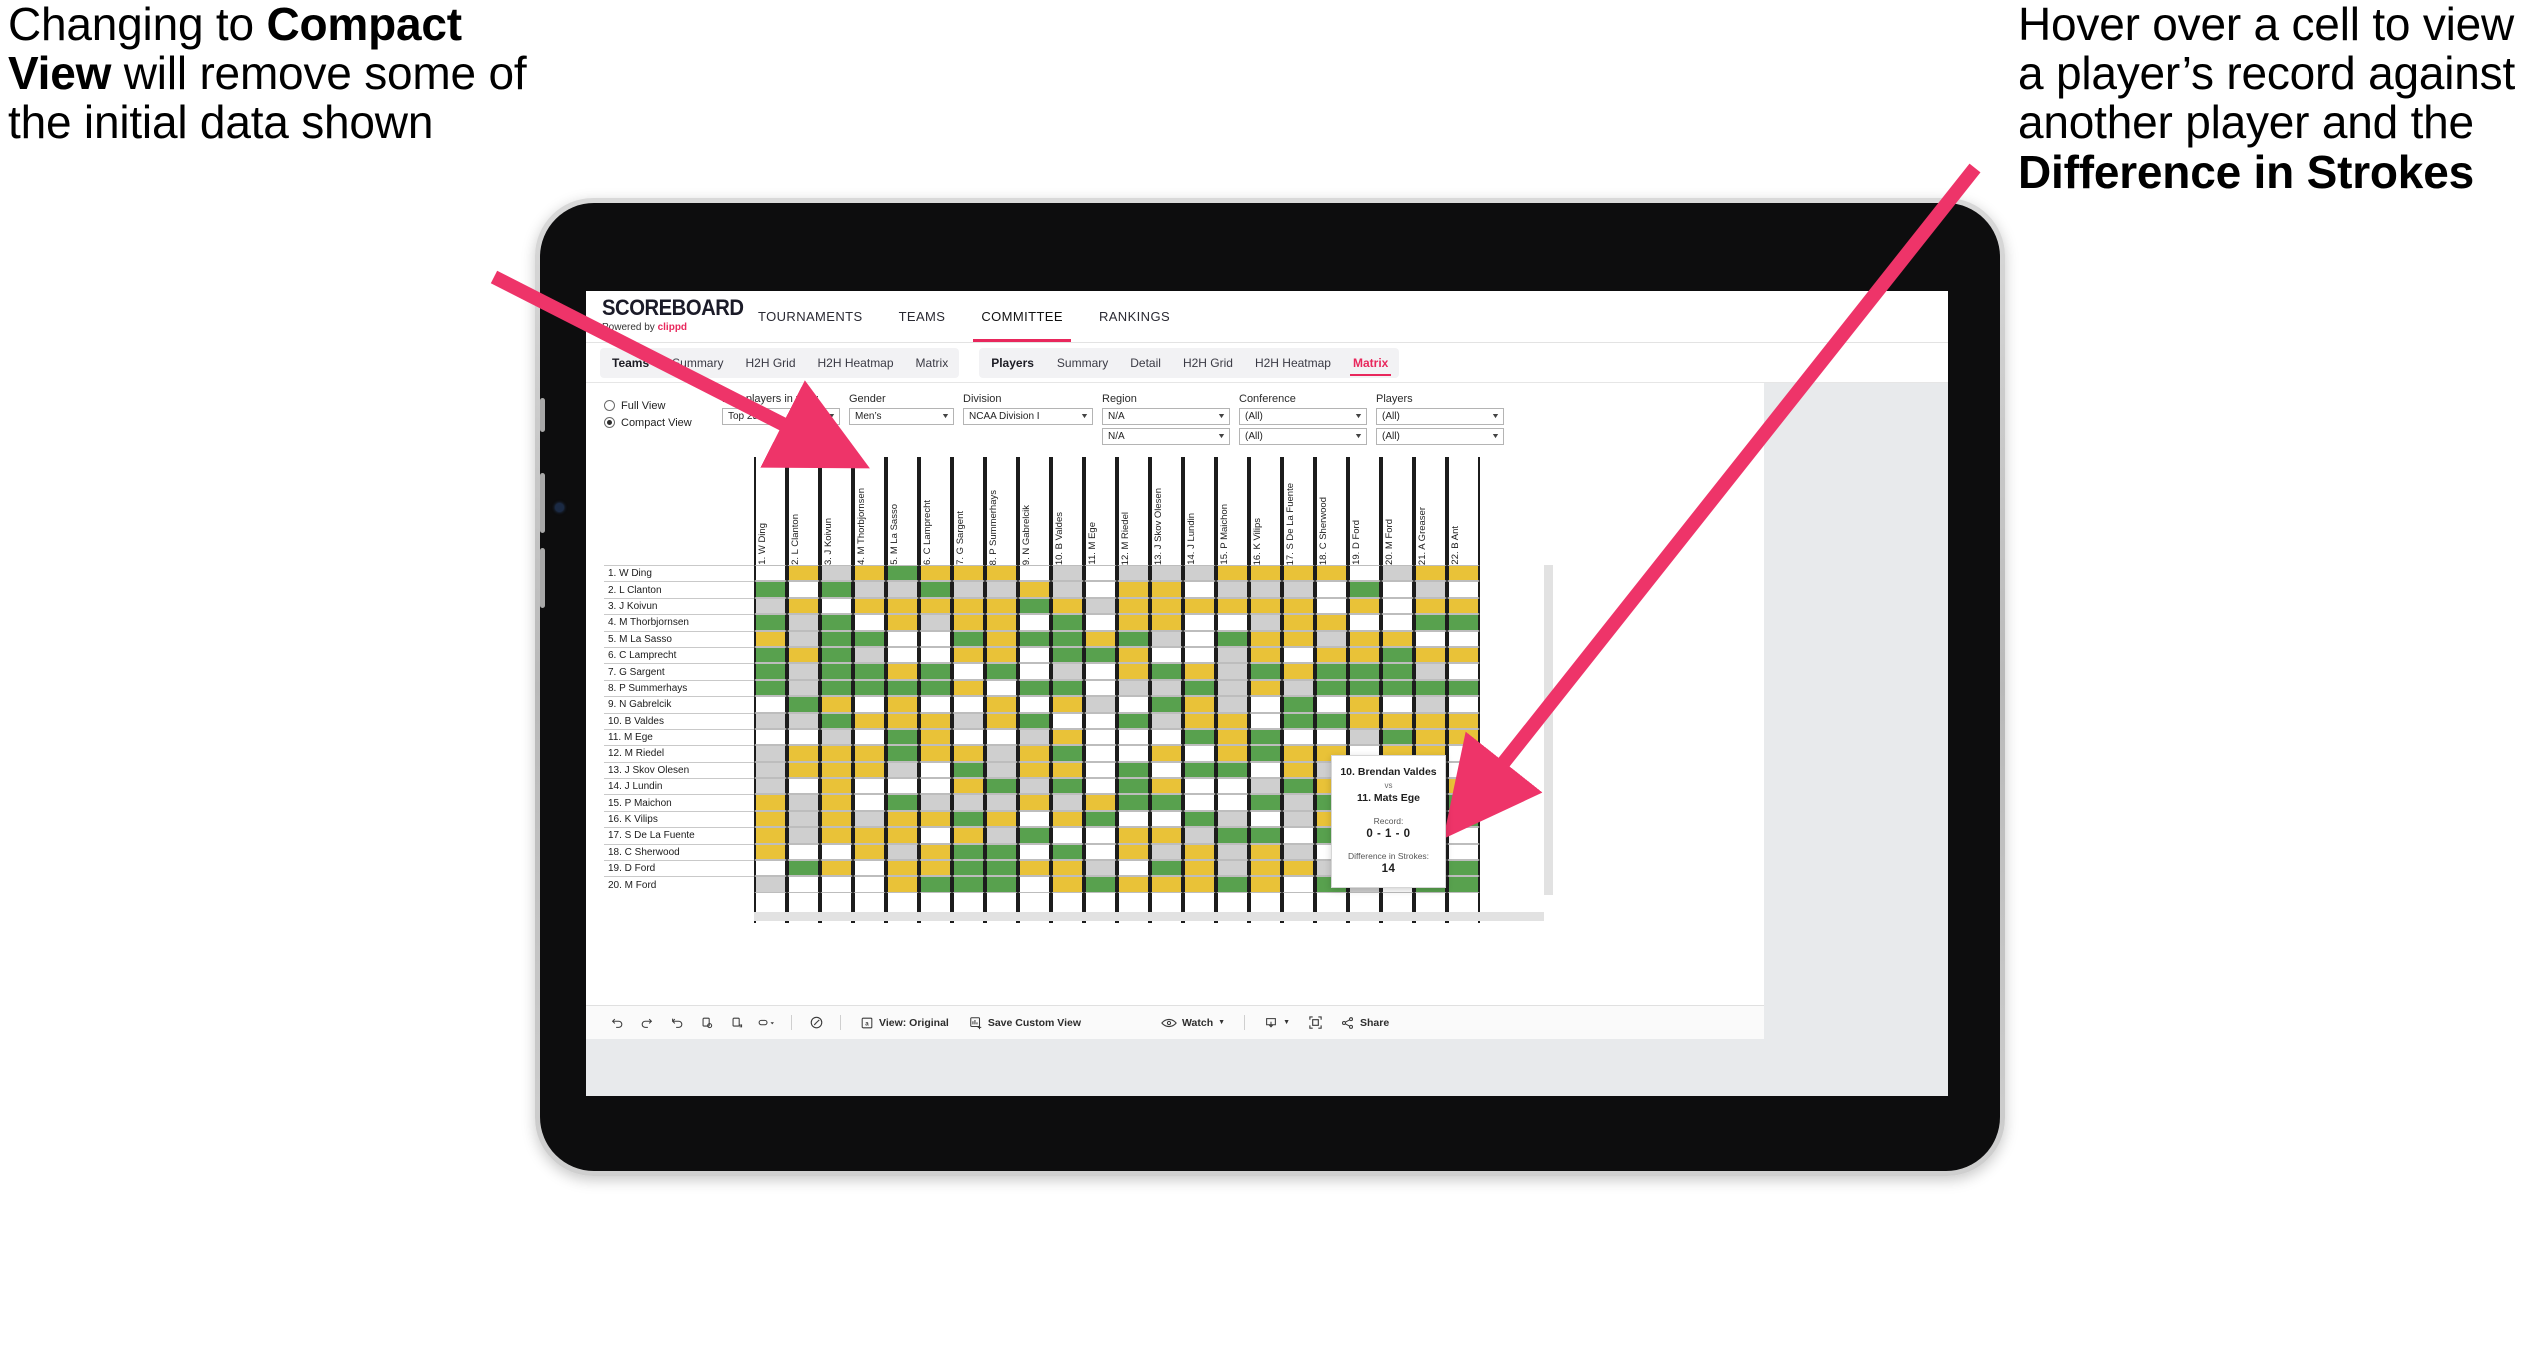 The width and height of the screenshot is (2521, 1356). What do you see at coordinates (542, 578) in the screenshot?
I see `volume-down-button` at bounding box center [542, 578].